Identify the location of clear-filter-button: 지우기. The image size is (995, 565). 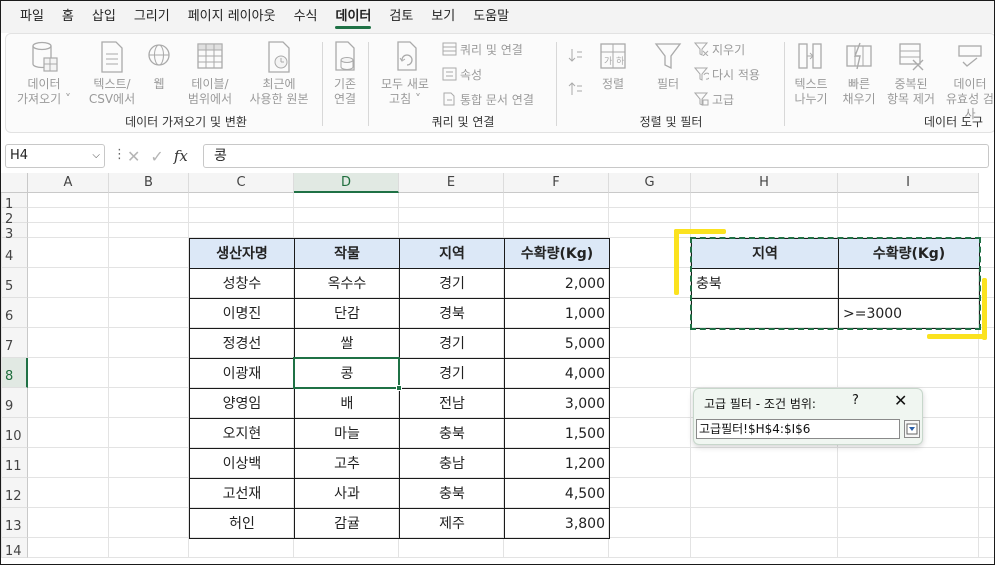
(719, 49).